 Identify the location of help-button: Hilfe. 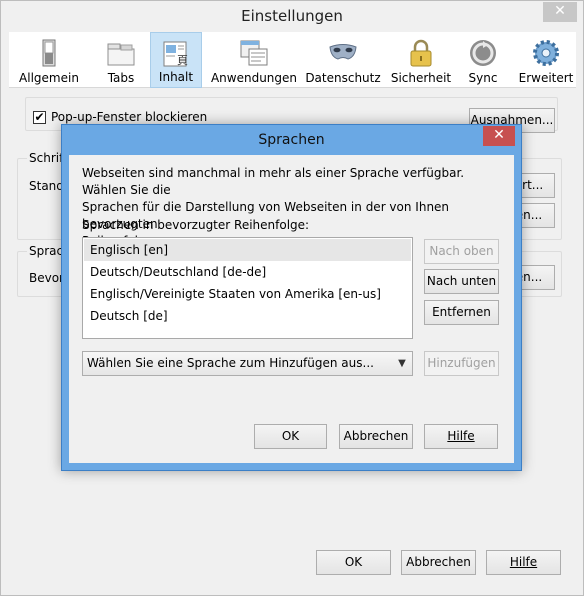
(523, 562).